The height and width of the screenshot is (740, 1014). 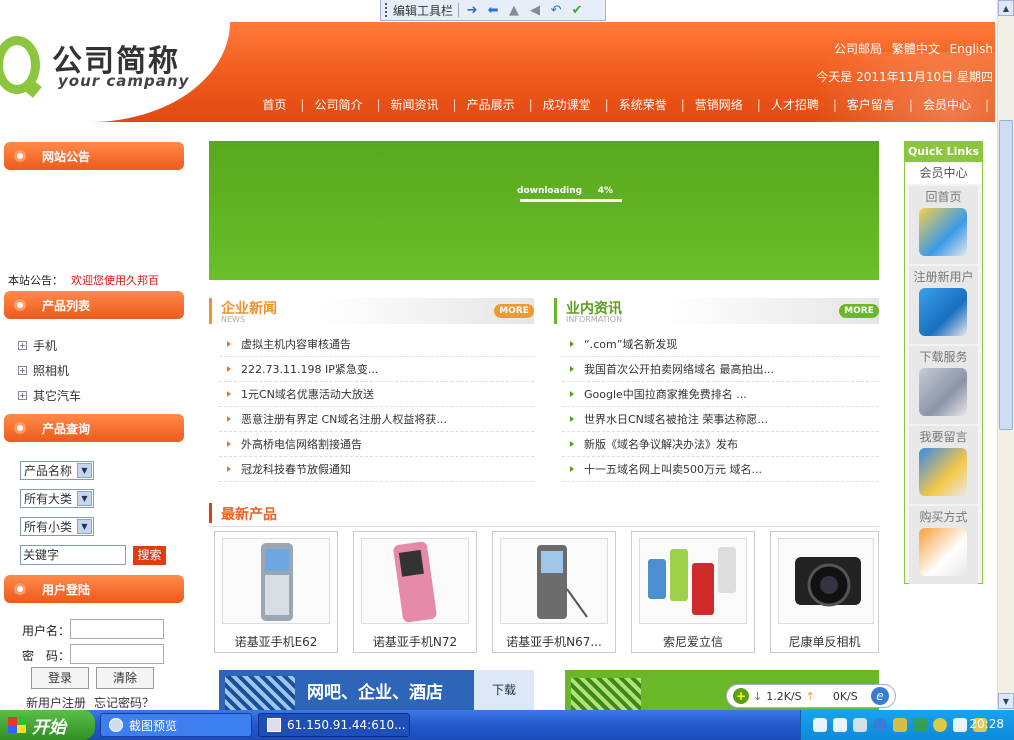 What do you see at coordinates (124, 703) in the screenshot?
I see `forgot-password-link: 忘记密码？` at bounding box center [124, 703].